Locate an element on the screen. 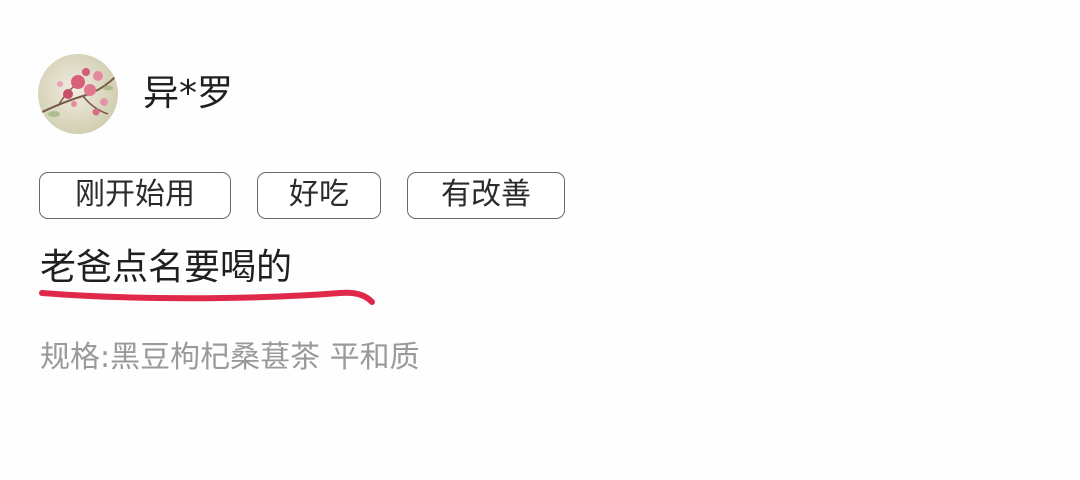  spec-text: 规格:黑豆枸杞桑葚茶 平和质 is located at coordinates (230, 357).